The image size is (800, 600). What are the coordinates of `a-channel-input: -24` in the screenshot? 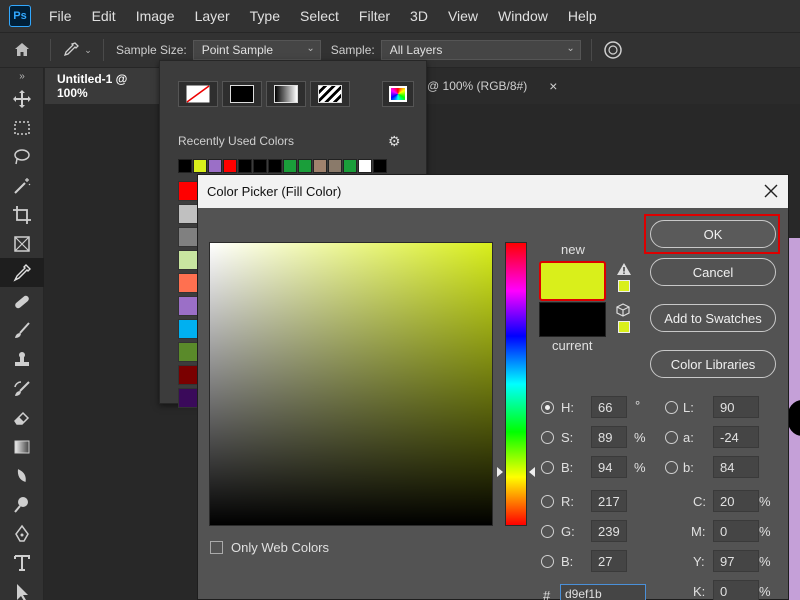 It's located at (736, 437).